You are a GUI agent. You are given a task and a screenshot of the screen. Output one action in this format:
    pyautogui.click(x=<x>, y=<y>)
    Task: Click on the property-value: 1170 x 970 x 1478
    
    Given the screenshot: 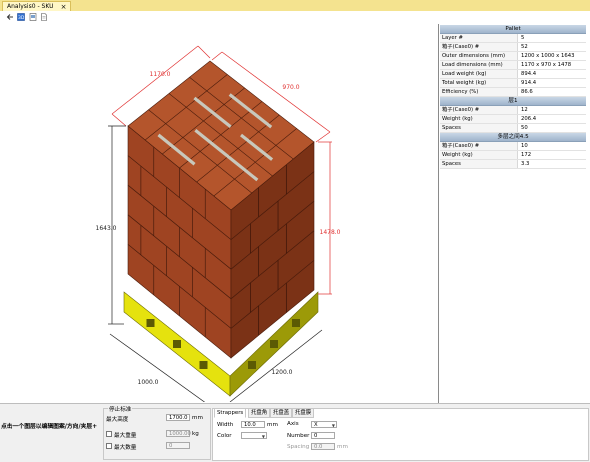 What is the action you would take?
    pyautogui.click(x=546, y=65)
    